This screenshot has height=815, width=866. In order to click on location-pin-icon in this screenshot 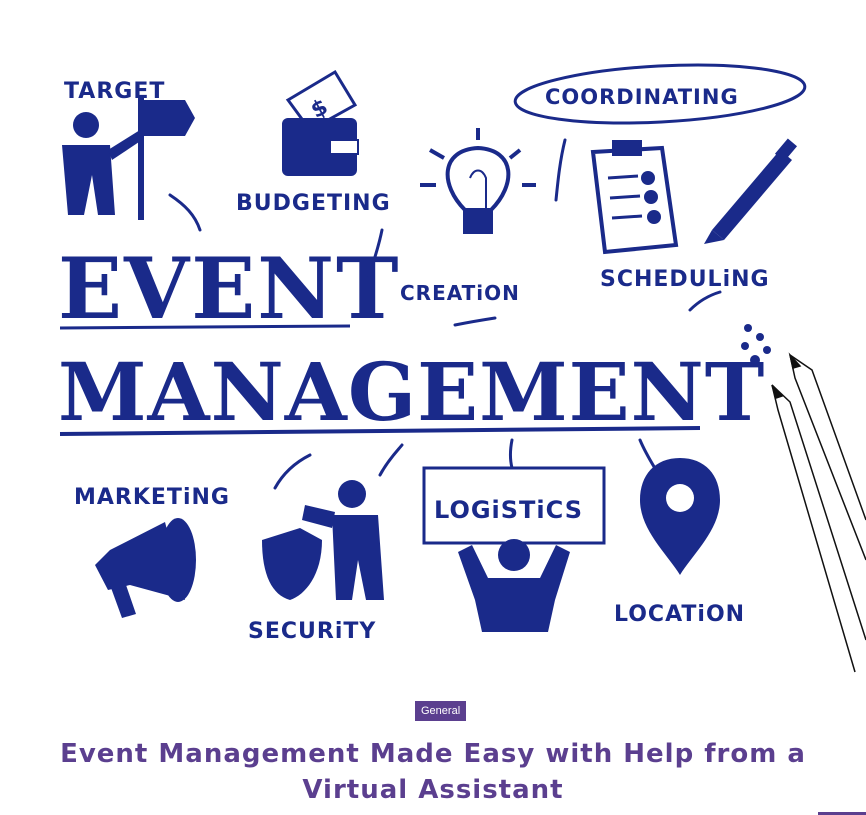, I will do `click(680, 516)`.